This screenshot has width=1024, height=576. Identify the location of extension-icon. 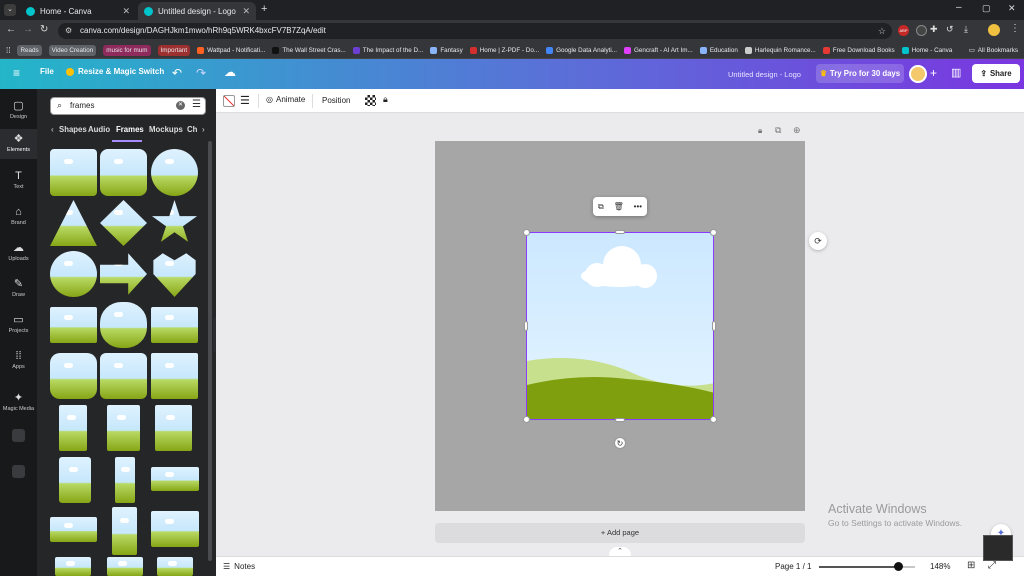
(921, 30).